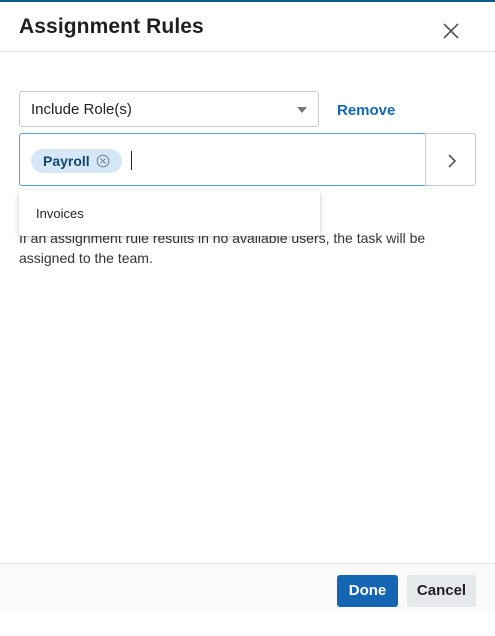 Image resolution: width=495 pixels, height=636 pixels. I want to click on dialog-title: Assignment Rules, so click(111, 26).